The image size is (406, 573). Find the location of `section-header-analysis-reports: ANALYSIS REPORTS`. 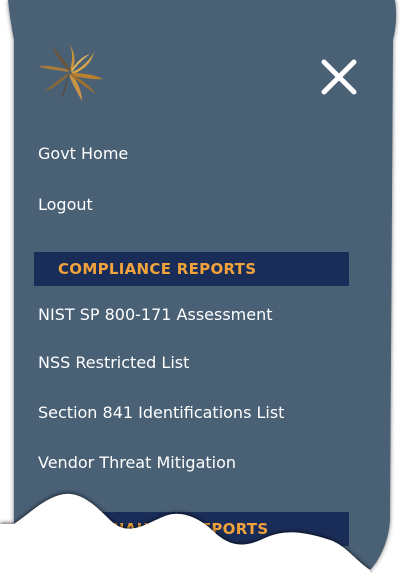

section-header-analysis-reports: ANALYSIS REPORTS is located at coordinates (191, 529).